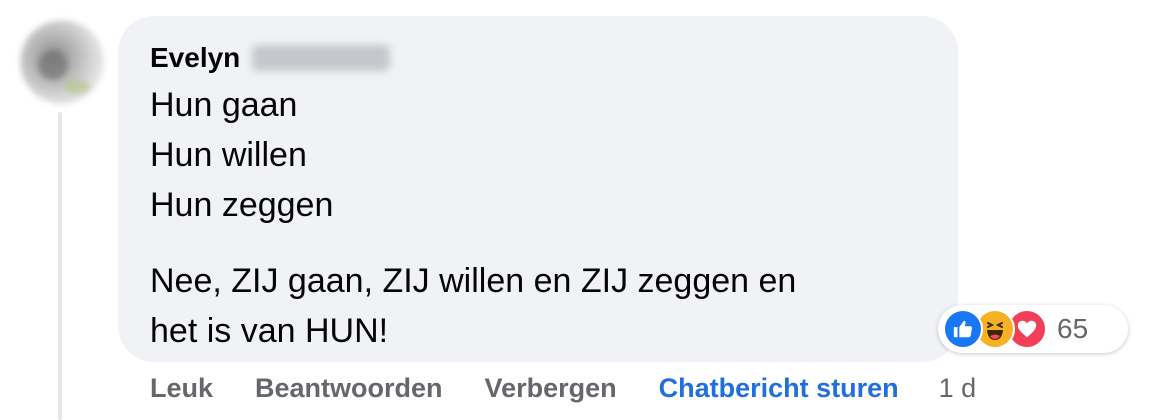 This screenshot has width=1156, height=420. I want to click on author-surname-redacted, so click(321, 58).